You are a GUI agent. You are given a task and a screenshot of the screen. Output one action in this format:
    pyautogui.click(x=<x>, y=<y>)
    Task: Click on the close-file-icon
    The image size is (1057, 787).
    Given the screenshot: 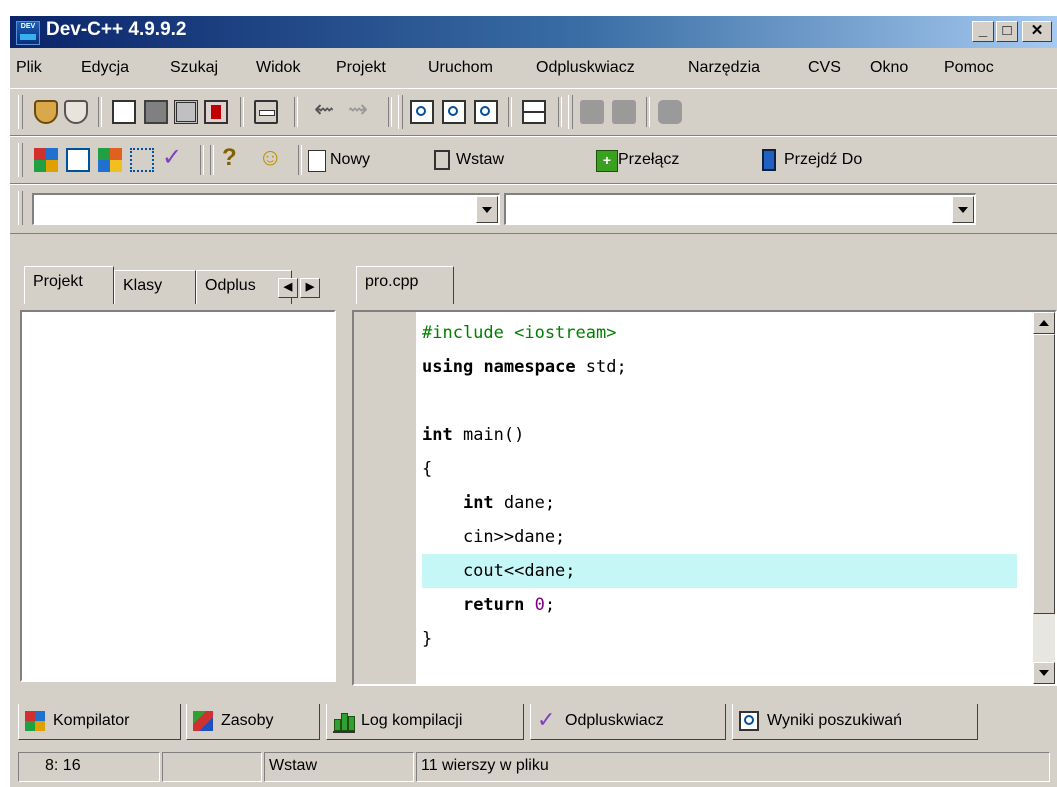 What is the action you would take?
    pyautogui.click(x=216, y=112)
    